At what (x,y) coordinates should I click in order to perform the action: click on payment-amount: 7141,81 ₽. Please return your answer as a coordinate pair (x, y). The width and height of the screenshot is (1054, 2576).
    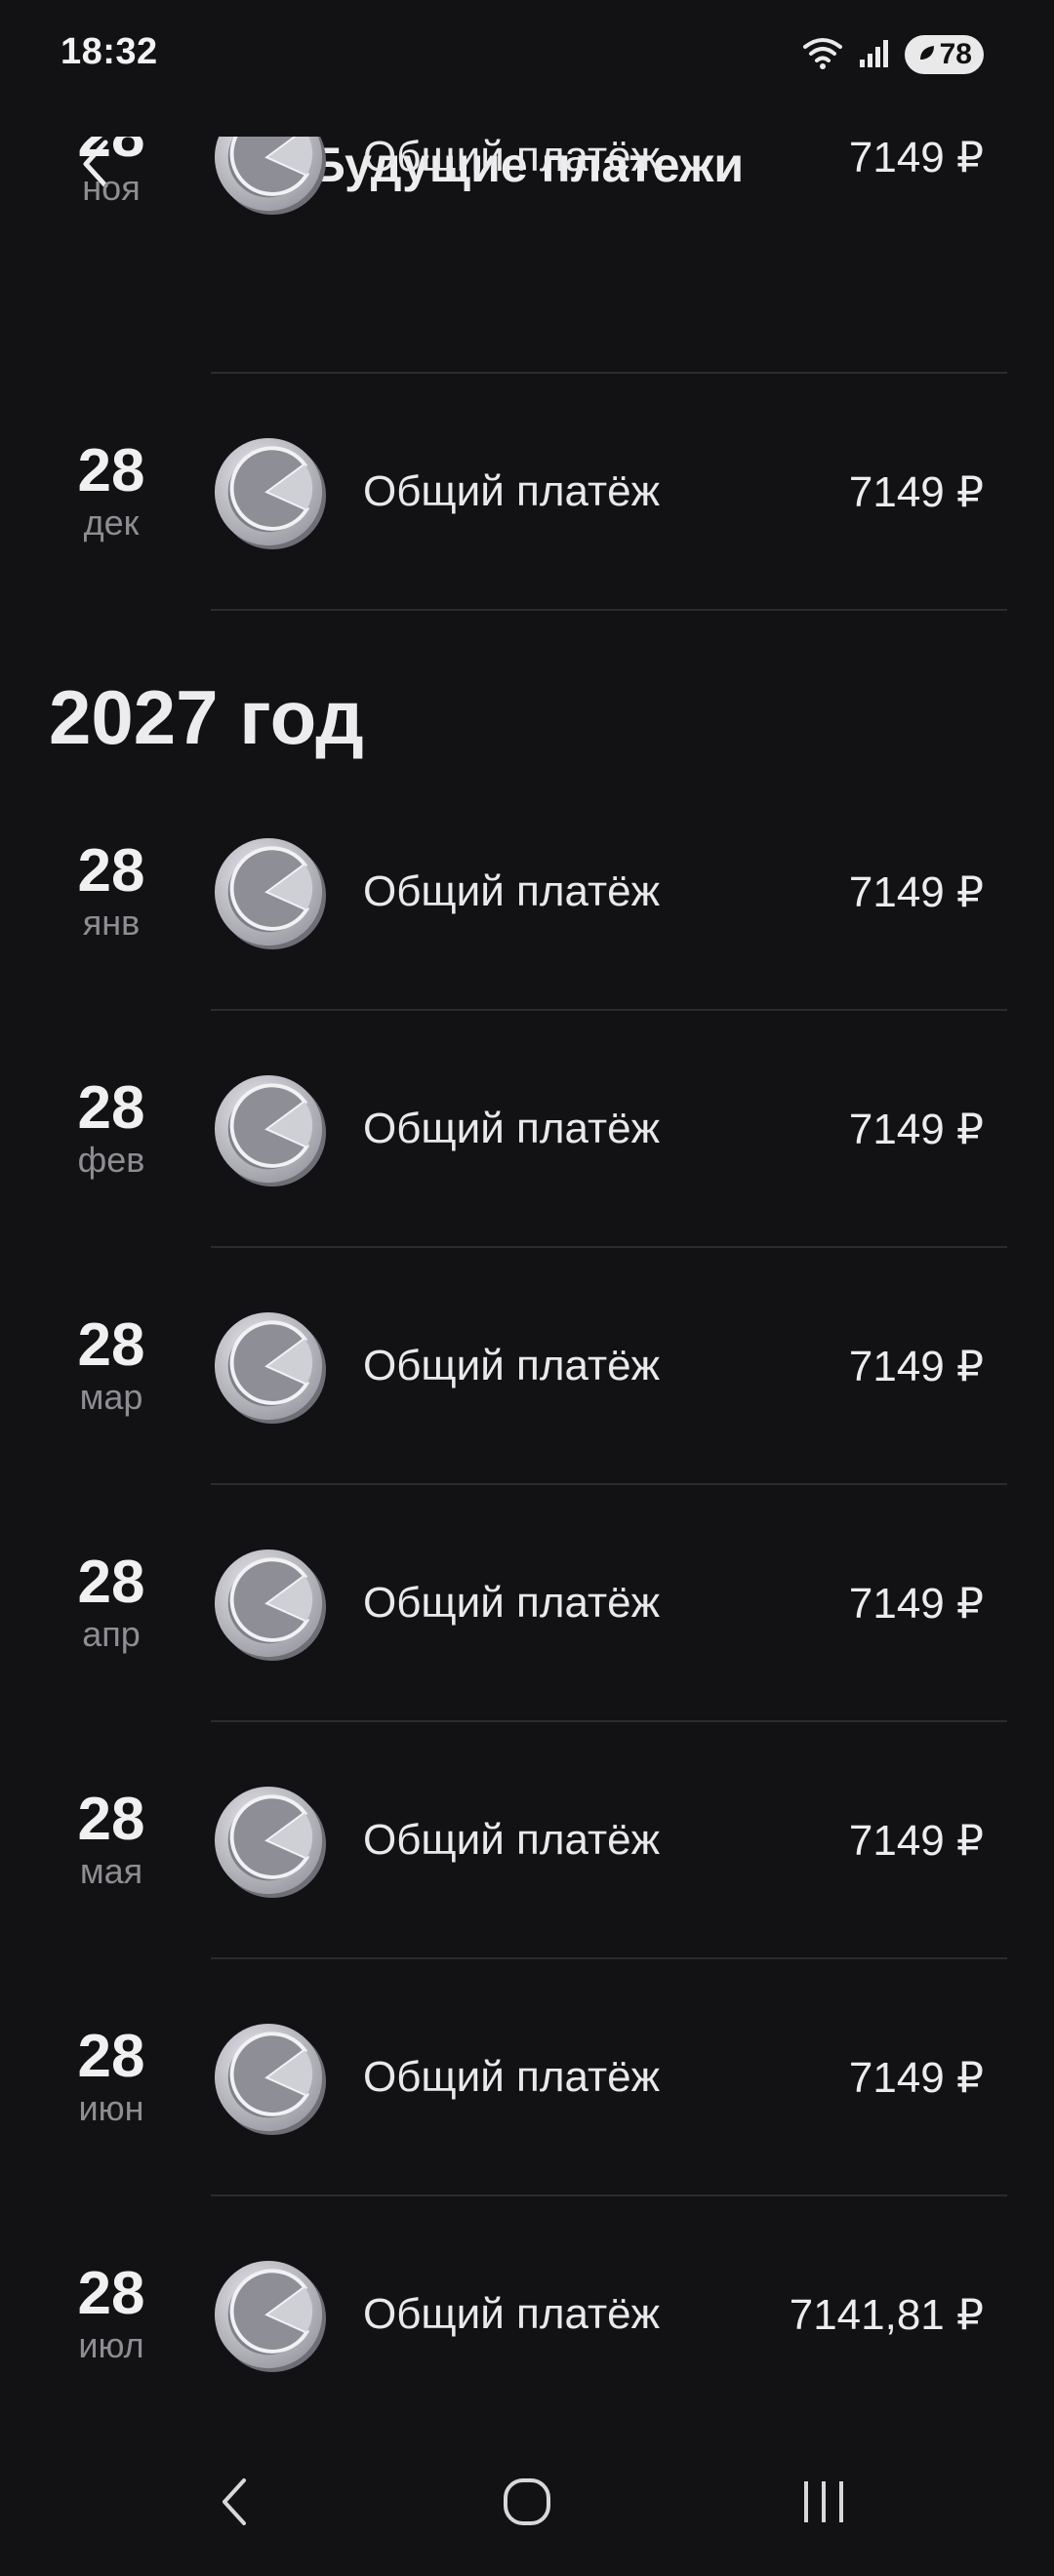
    Looking at the image, I should click on (886, 2315).